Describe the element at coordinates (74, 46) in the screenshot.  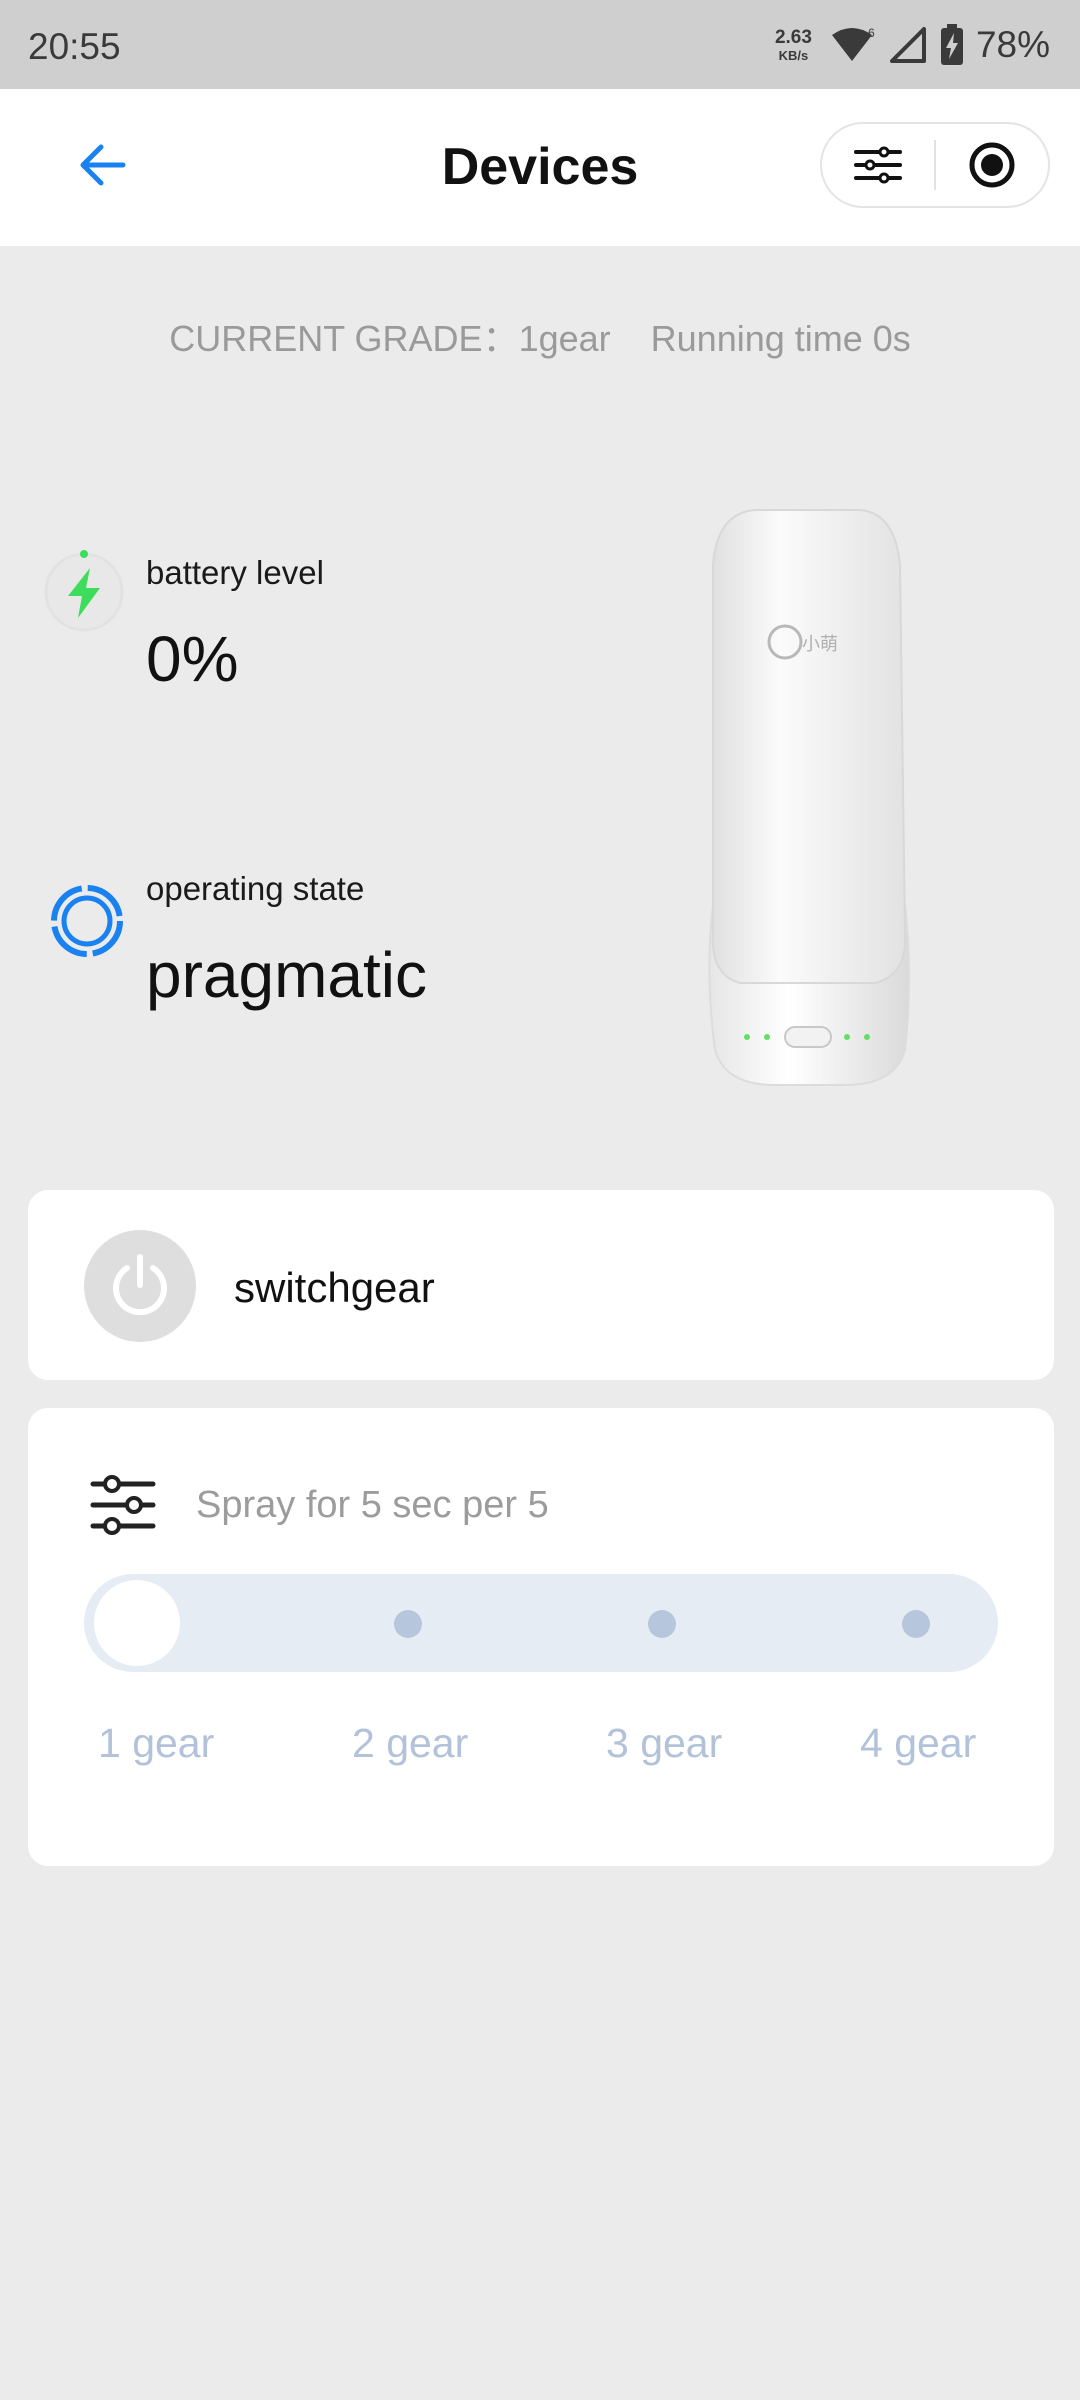
I see `status-time: 20:55` at that location.